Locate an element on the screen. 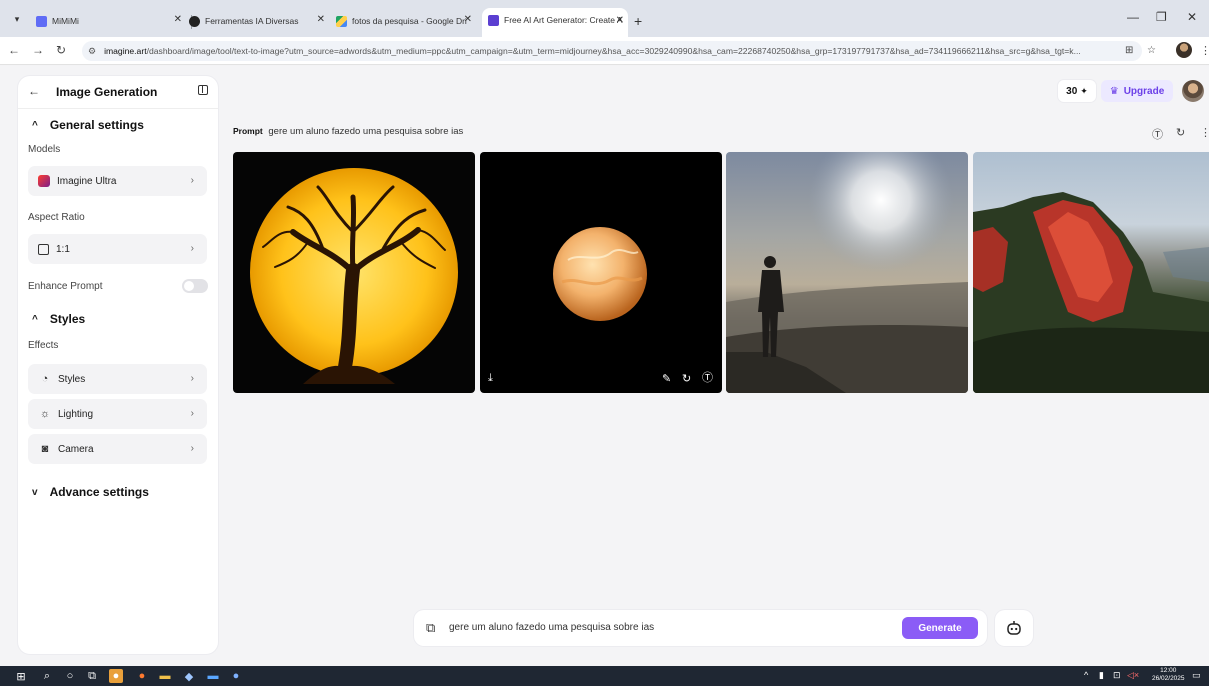  chevron-up-icon: ^ is located at coordinates (35, 125).